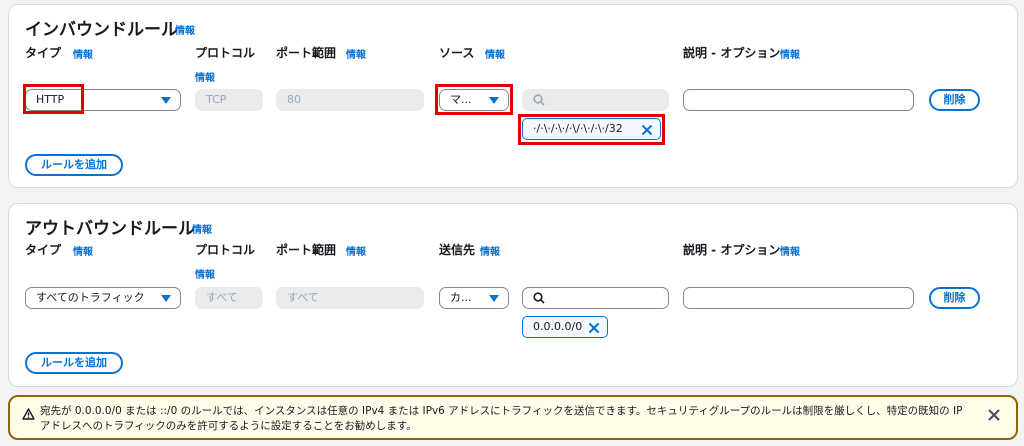 The width and height of the screenshot is (1024, 446). What do you see at coordinates (28, 414) in the screenshot?
I see `warning-triangle-icon` at bounding box center [28, 414].